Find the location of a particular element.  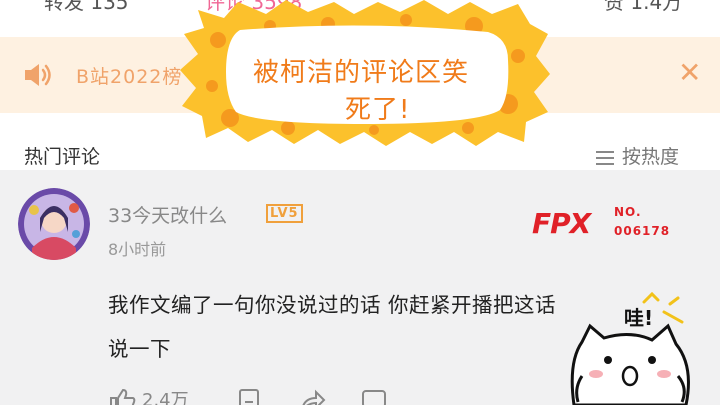

sort-button: 按热度 is located at coordinates (637, 155).